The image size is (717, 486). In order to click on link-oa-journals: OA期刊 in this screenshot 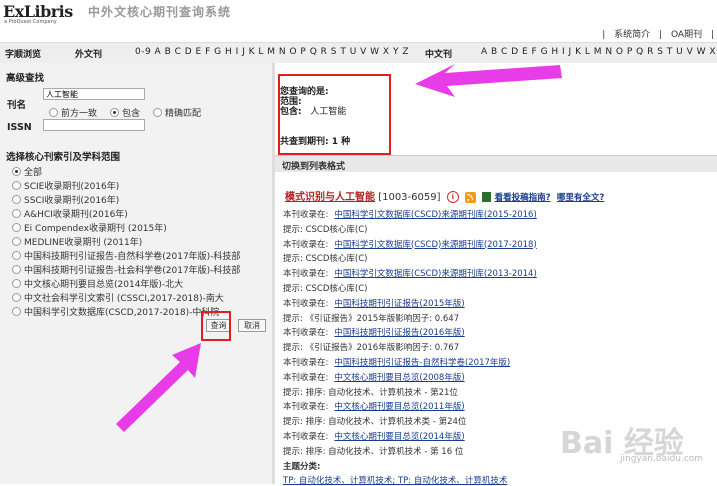, I will do `click(686, 35)`.